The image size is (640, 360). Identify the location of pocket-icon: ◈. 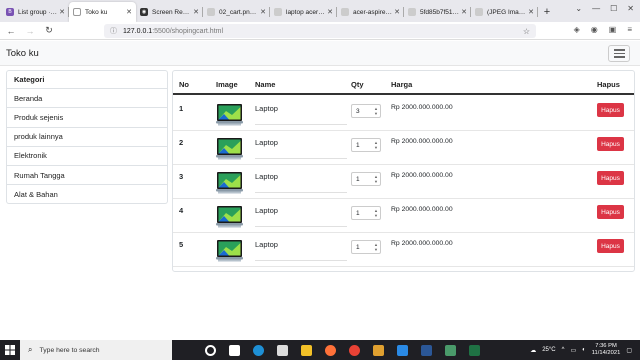
(577, 29).